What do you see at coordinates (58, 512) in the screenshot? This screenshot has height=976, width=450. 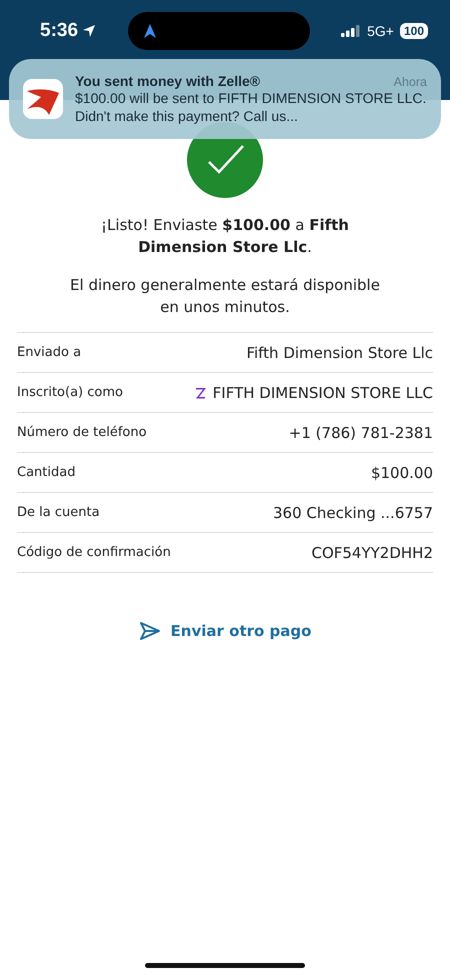 I see `detail-label: De la cuenta` at bounding box center [58, 512].